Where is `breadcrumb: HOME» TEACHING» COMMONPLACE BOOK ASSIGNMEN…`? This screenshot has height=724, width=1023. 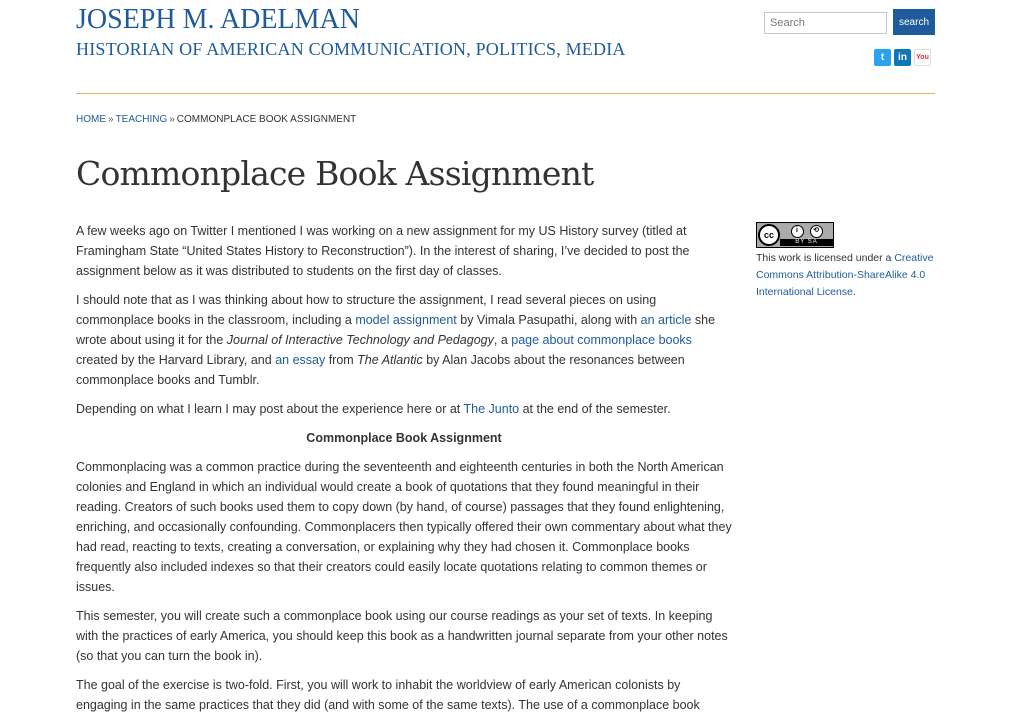
breadcrumb: HOME» TEACHING» COMMONPLACE BOOK ASSIGNMEN… is located at coordinates (216, 119).